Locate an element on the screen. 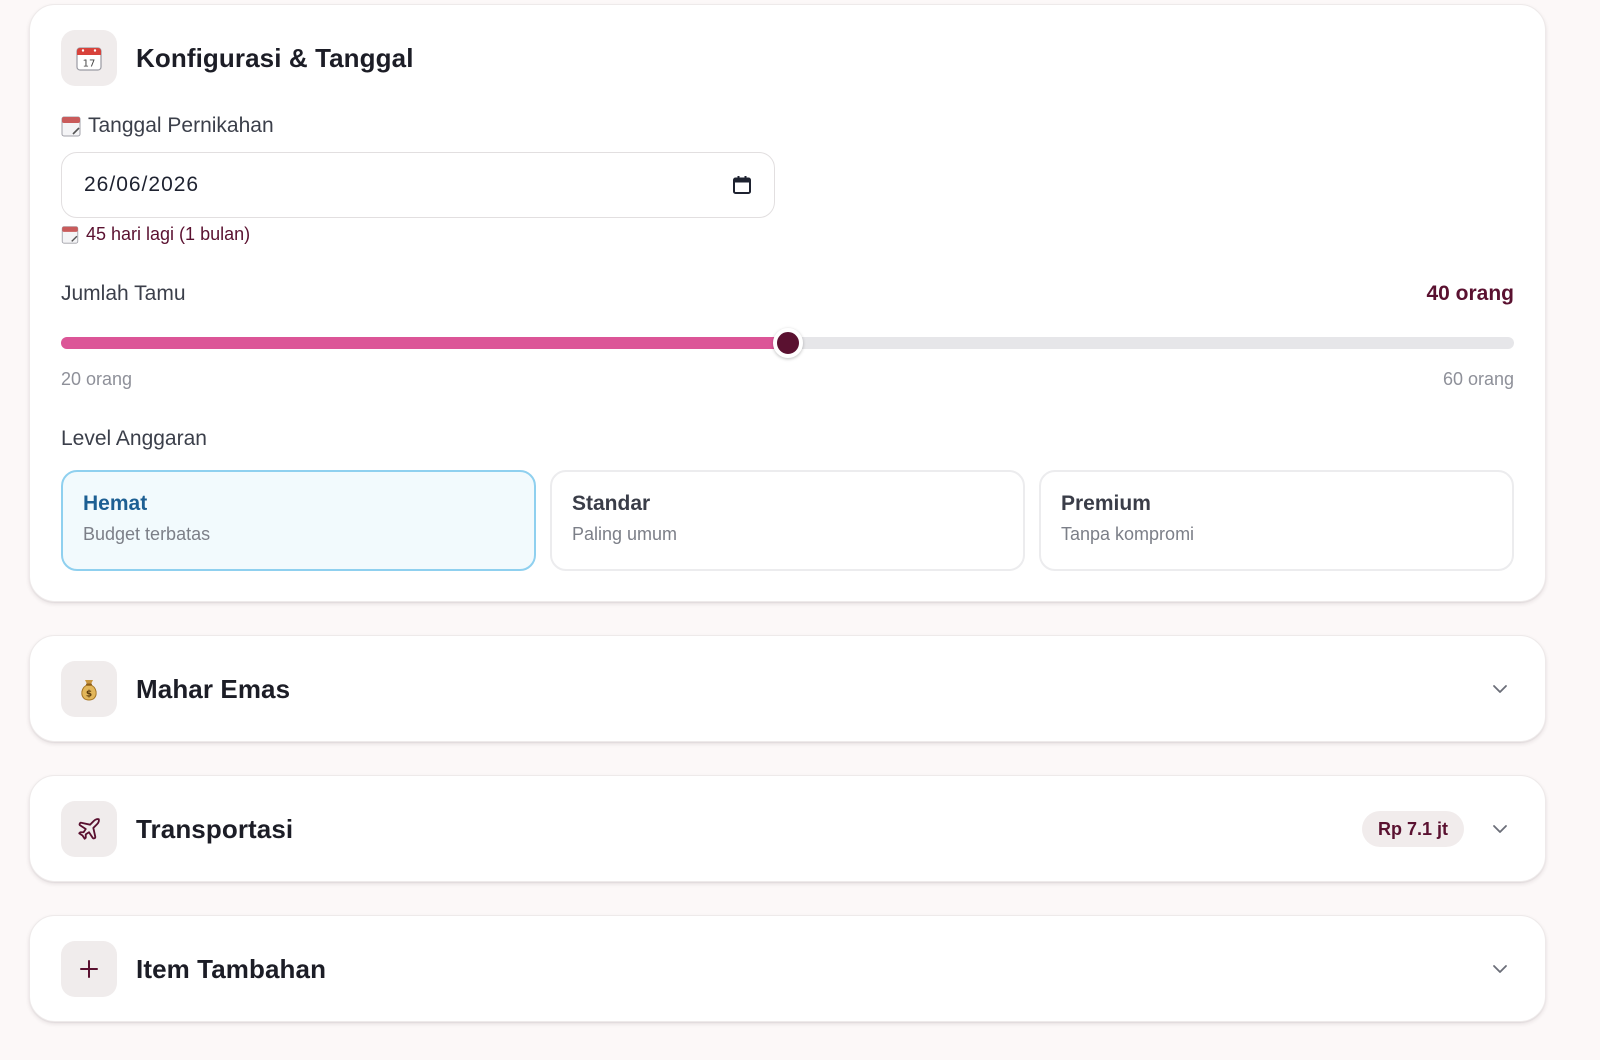  section-title: Transportasi is located at coordinates (215, 828).